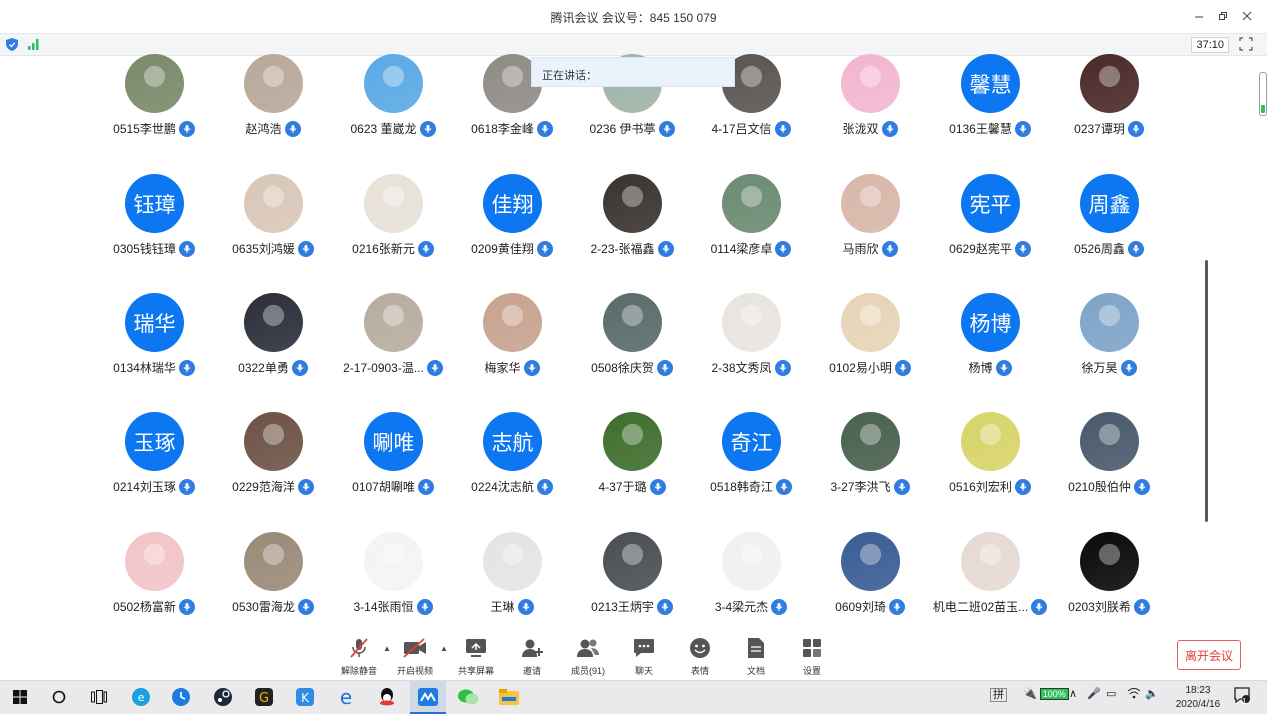  What do you see at coordinates (99, 697) in the screenshot?
I see `task-view-icon` at bounding box center [99, 697].